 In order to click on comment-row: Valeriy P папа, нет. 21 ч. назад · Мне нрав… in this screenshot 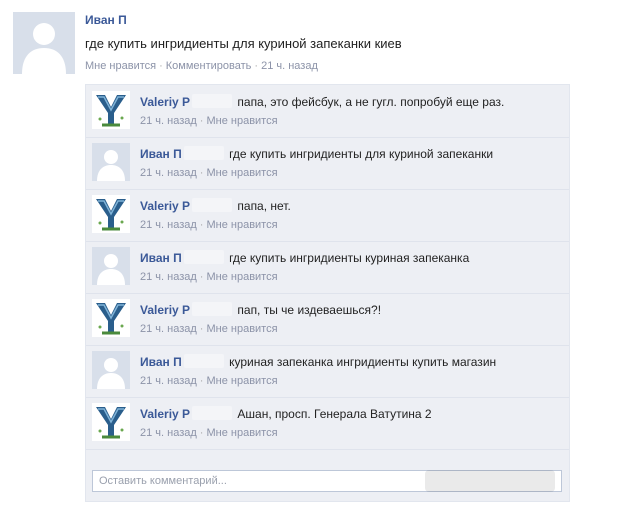, I will do `click(327, 215)`.